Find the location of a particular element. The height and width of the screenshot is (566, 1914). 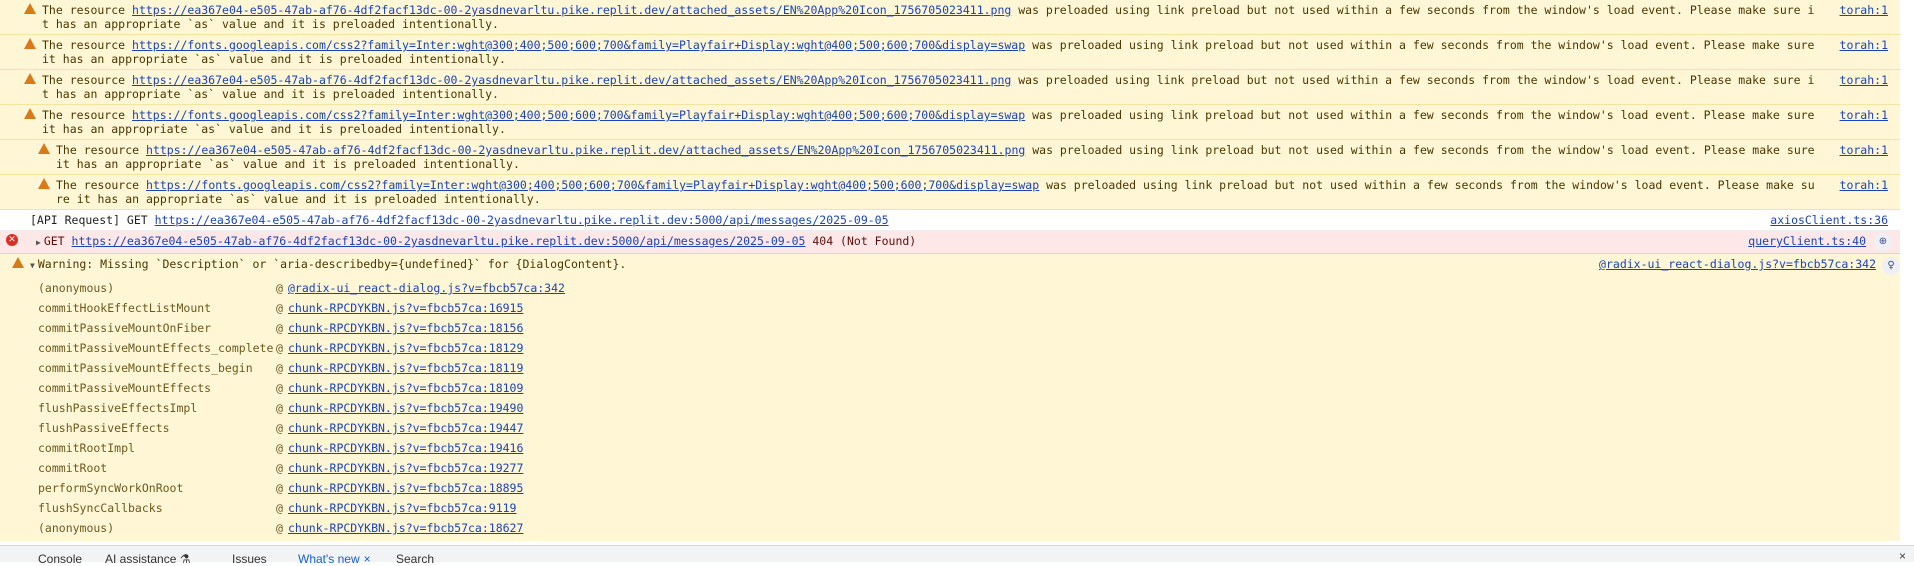

drawer-tab-search: Search is located at coordinates (415, 559).